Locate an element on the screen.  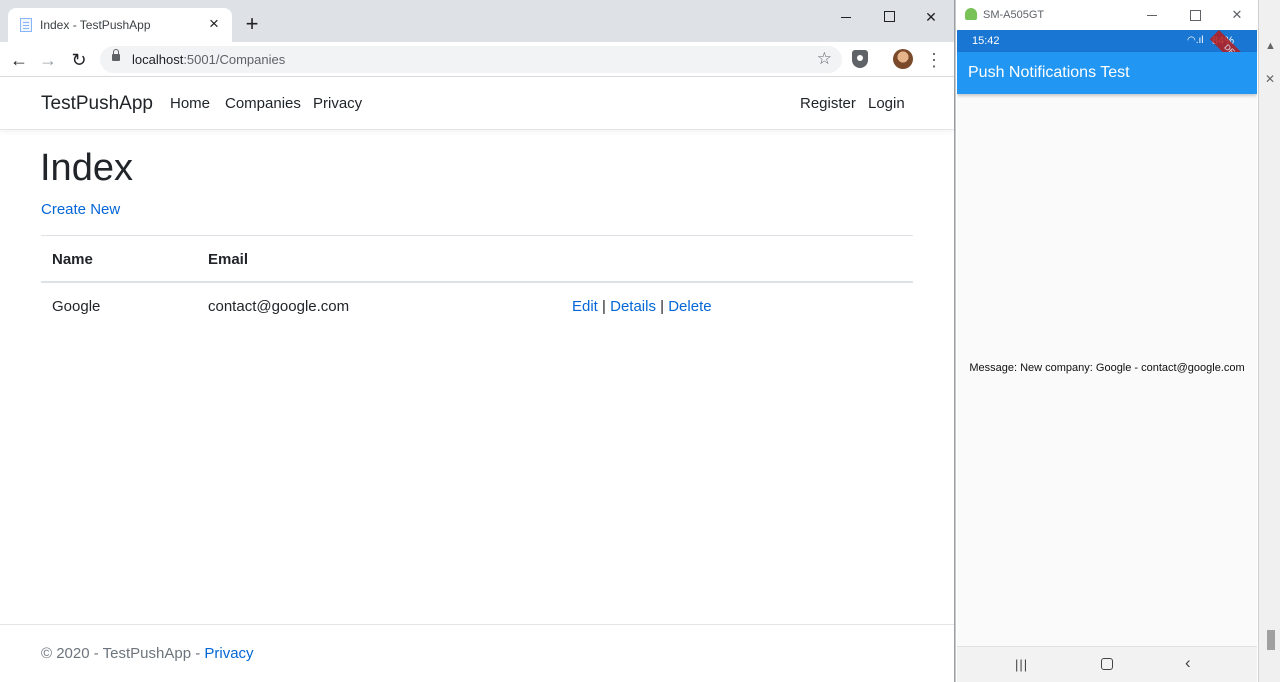
emulator-close-button: ✕ is located at coordinates (1237, 15).